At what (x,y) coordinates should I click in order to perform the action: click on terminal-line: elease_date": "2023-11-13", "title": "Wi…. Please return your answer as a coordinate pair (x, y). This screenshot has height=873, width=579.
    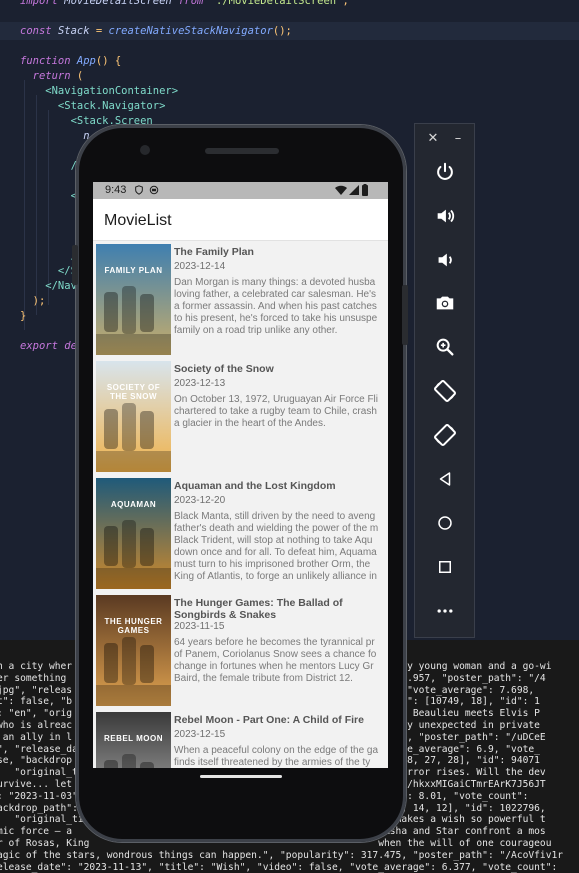
    Looking at the image, I should click on (279, 867).